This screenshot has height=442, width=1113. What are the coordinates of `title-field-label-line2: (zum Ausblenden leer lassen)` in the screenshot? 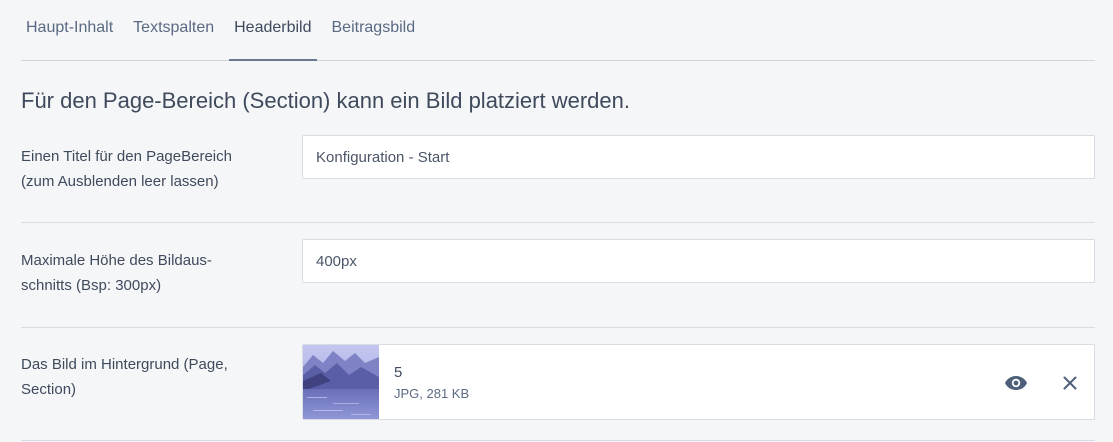 It's located at (120, 181).